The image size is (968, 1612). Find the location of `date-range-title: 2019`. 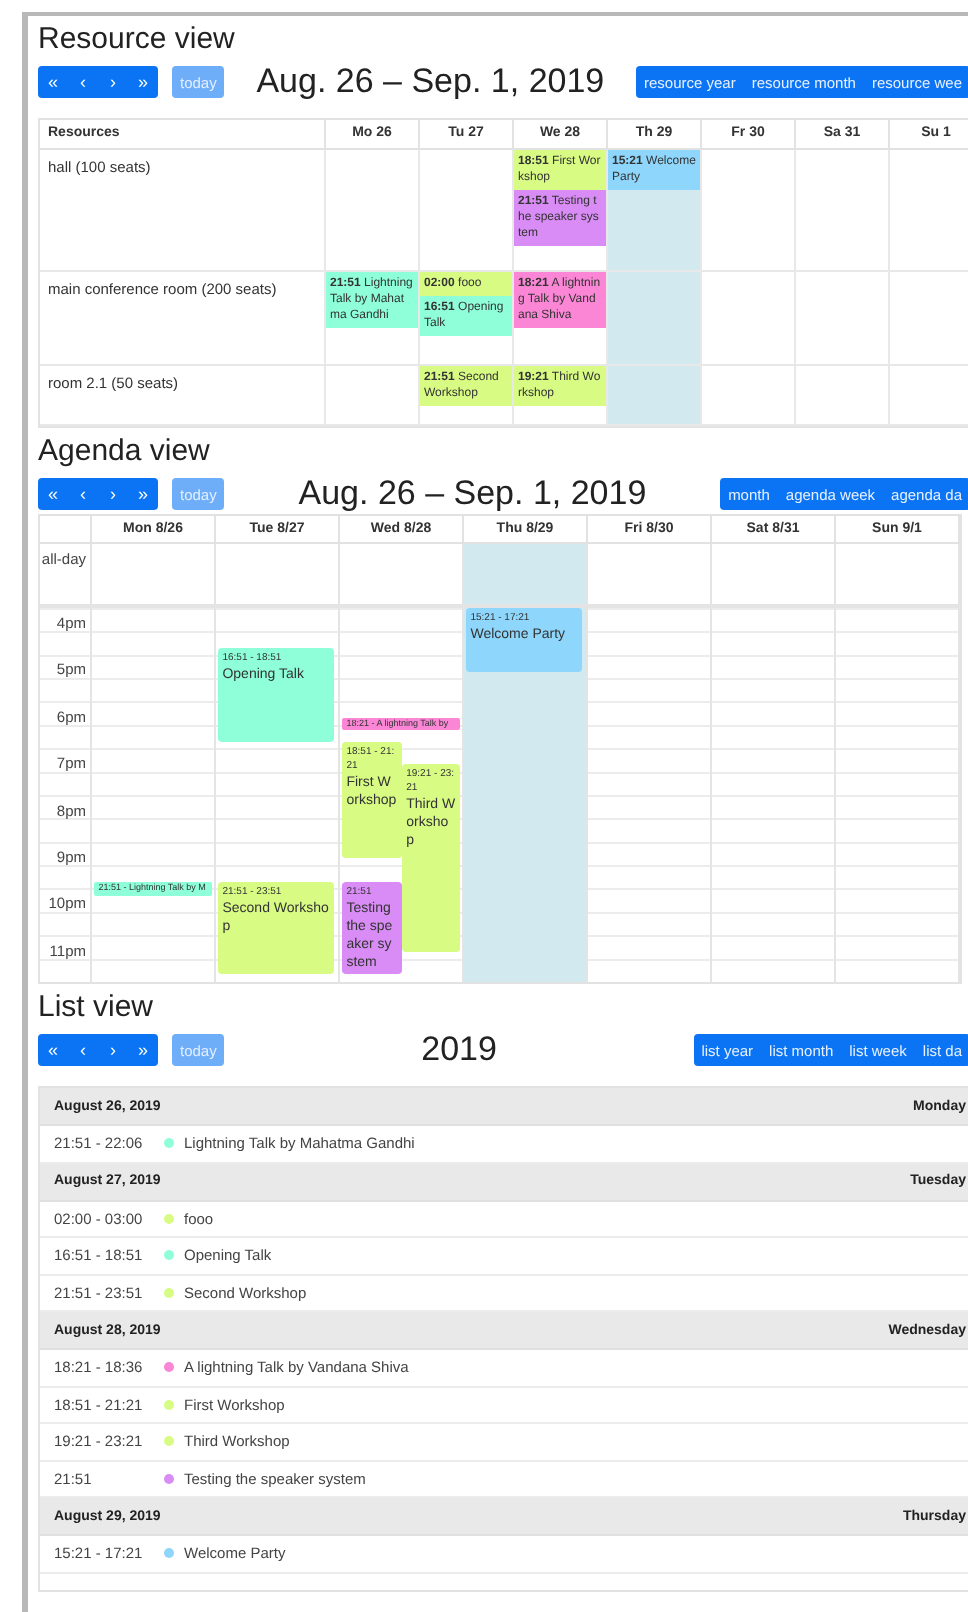

date-range-title: 2019 is located at coordinates (459, 1050).